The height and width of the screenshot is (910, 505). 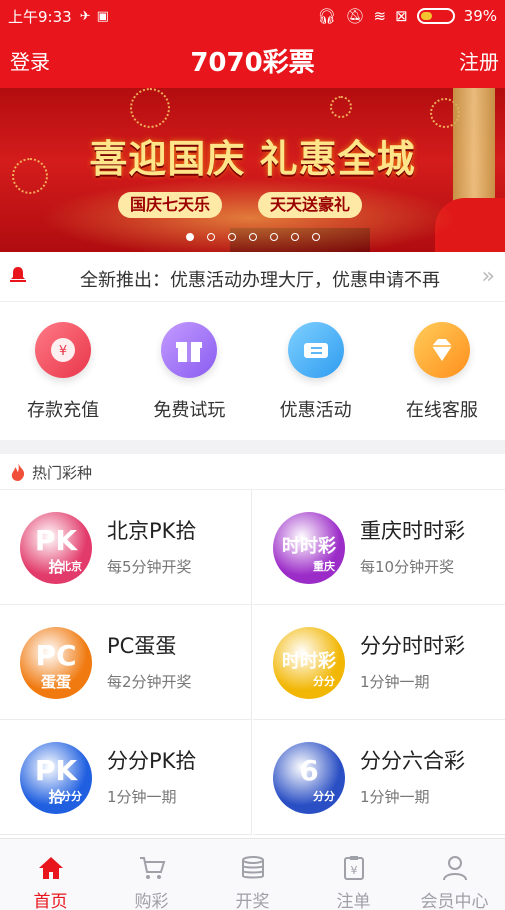 I want to click on hot-lottery-header: 热门彩种, so click(x=252, y=472).